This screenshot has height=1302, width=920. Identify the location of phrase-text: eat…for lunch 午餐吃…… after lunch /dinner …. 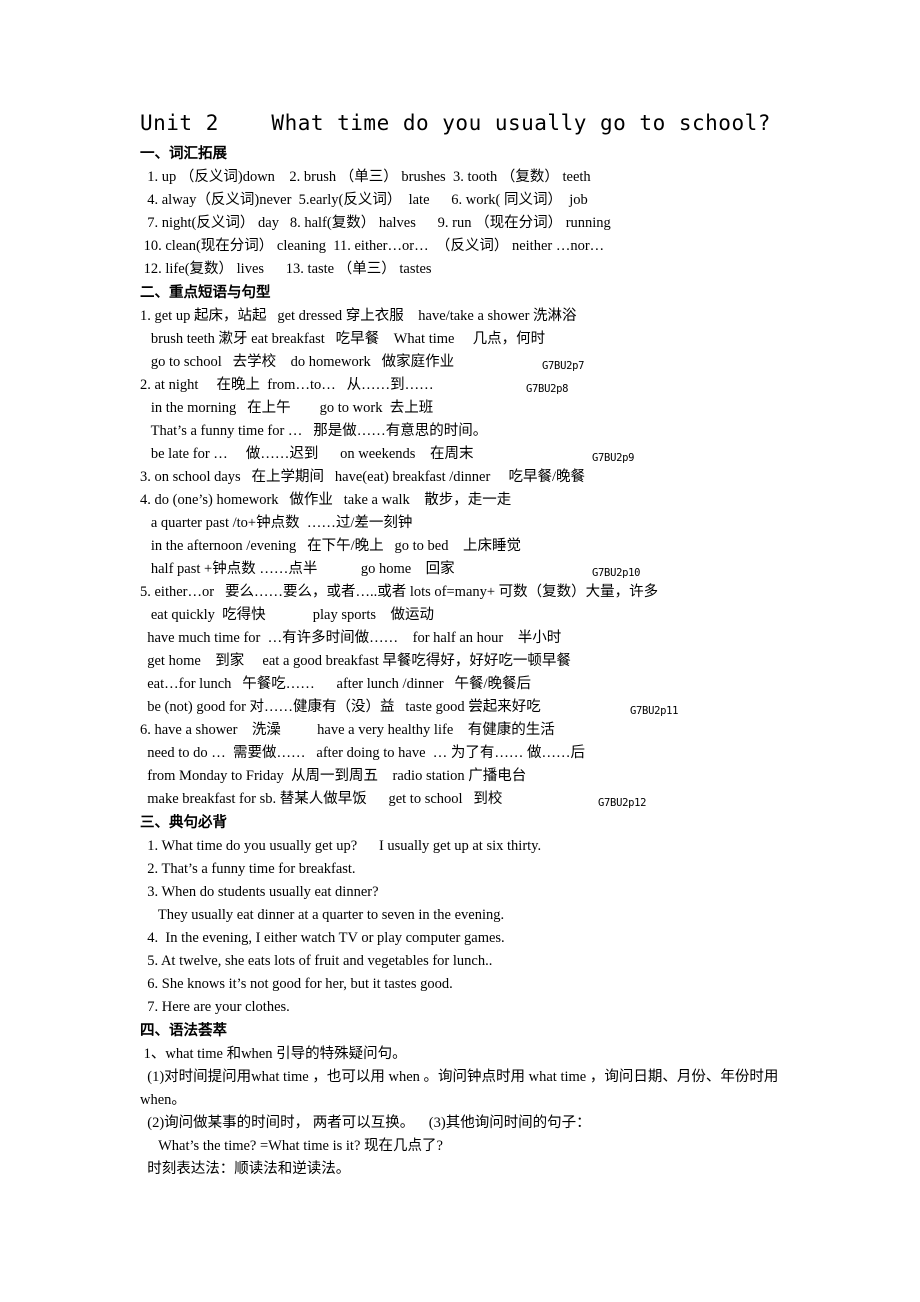
(336, 684).